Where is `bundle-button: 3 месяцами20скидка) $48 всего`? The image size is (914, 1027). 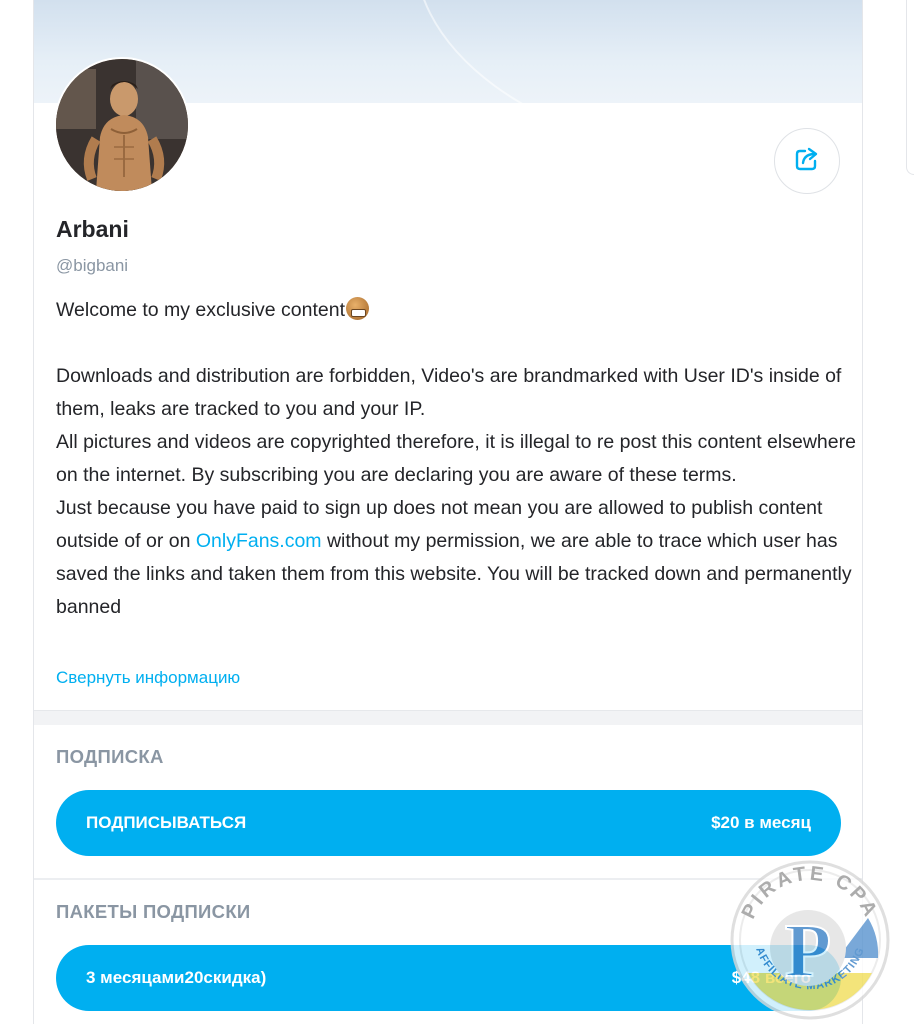
bundle-button: 3 месяцами20скидка) $48 всего is located at coordinates (448, 978).